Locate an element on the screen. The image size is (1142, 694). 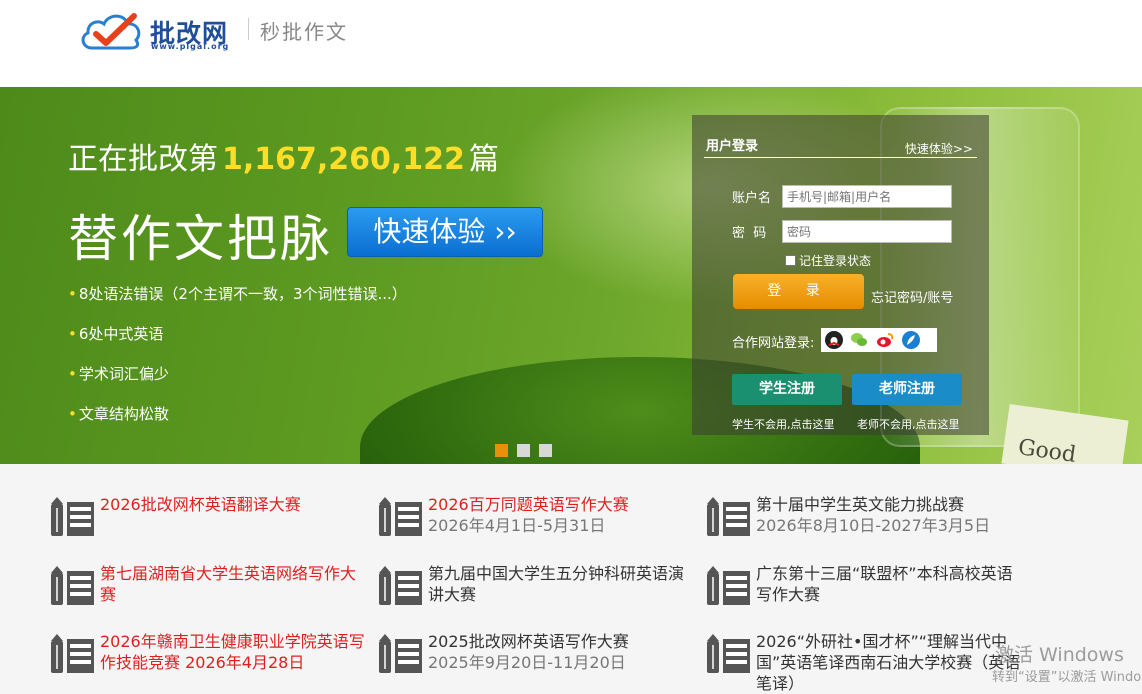
competition-title-text: 广东第十三届“联盟杯”本科高校英语写作大赛 is located at coordinates (884, 584).